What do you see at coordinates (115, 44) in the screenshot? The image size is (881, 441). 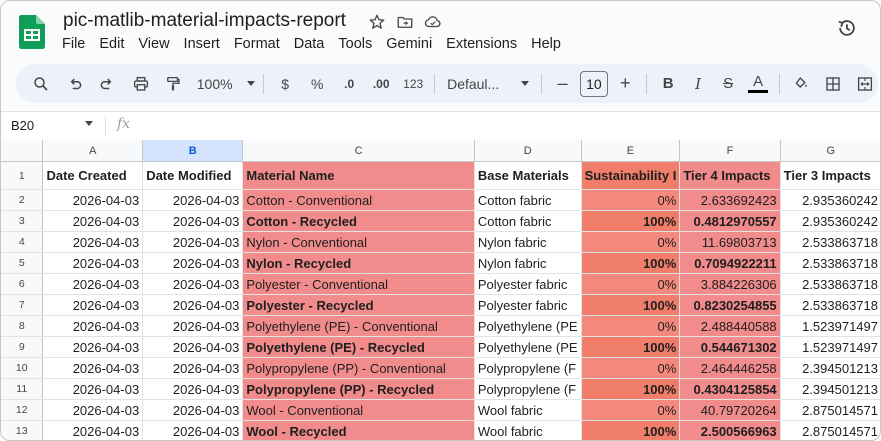 I see `menu-edit: Edit` at bounding box center [115, 44].